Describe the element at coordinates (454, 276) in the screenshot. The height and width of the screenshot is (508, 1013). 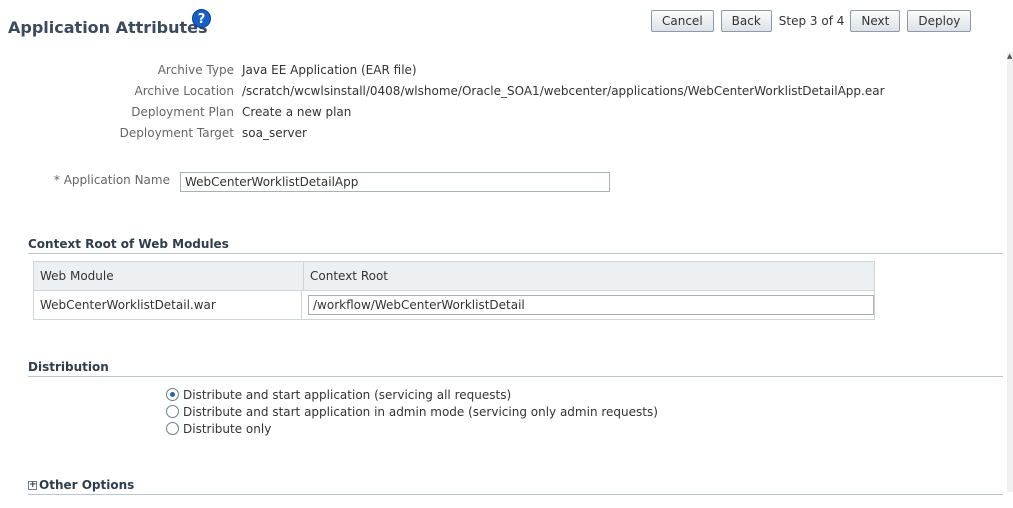
I see `table-header-row: Web Module Context Root` at that location.